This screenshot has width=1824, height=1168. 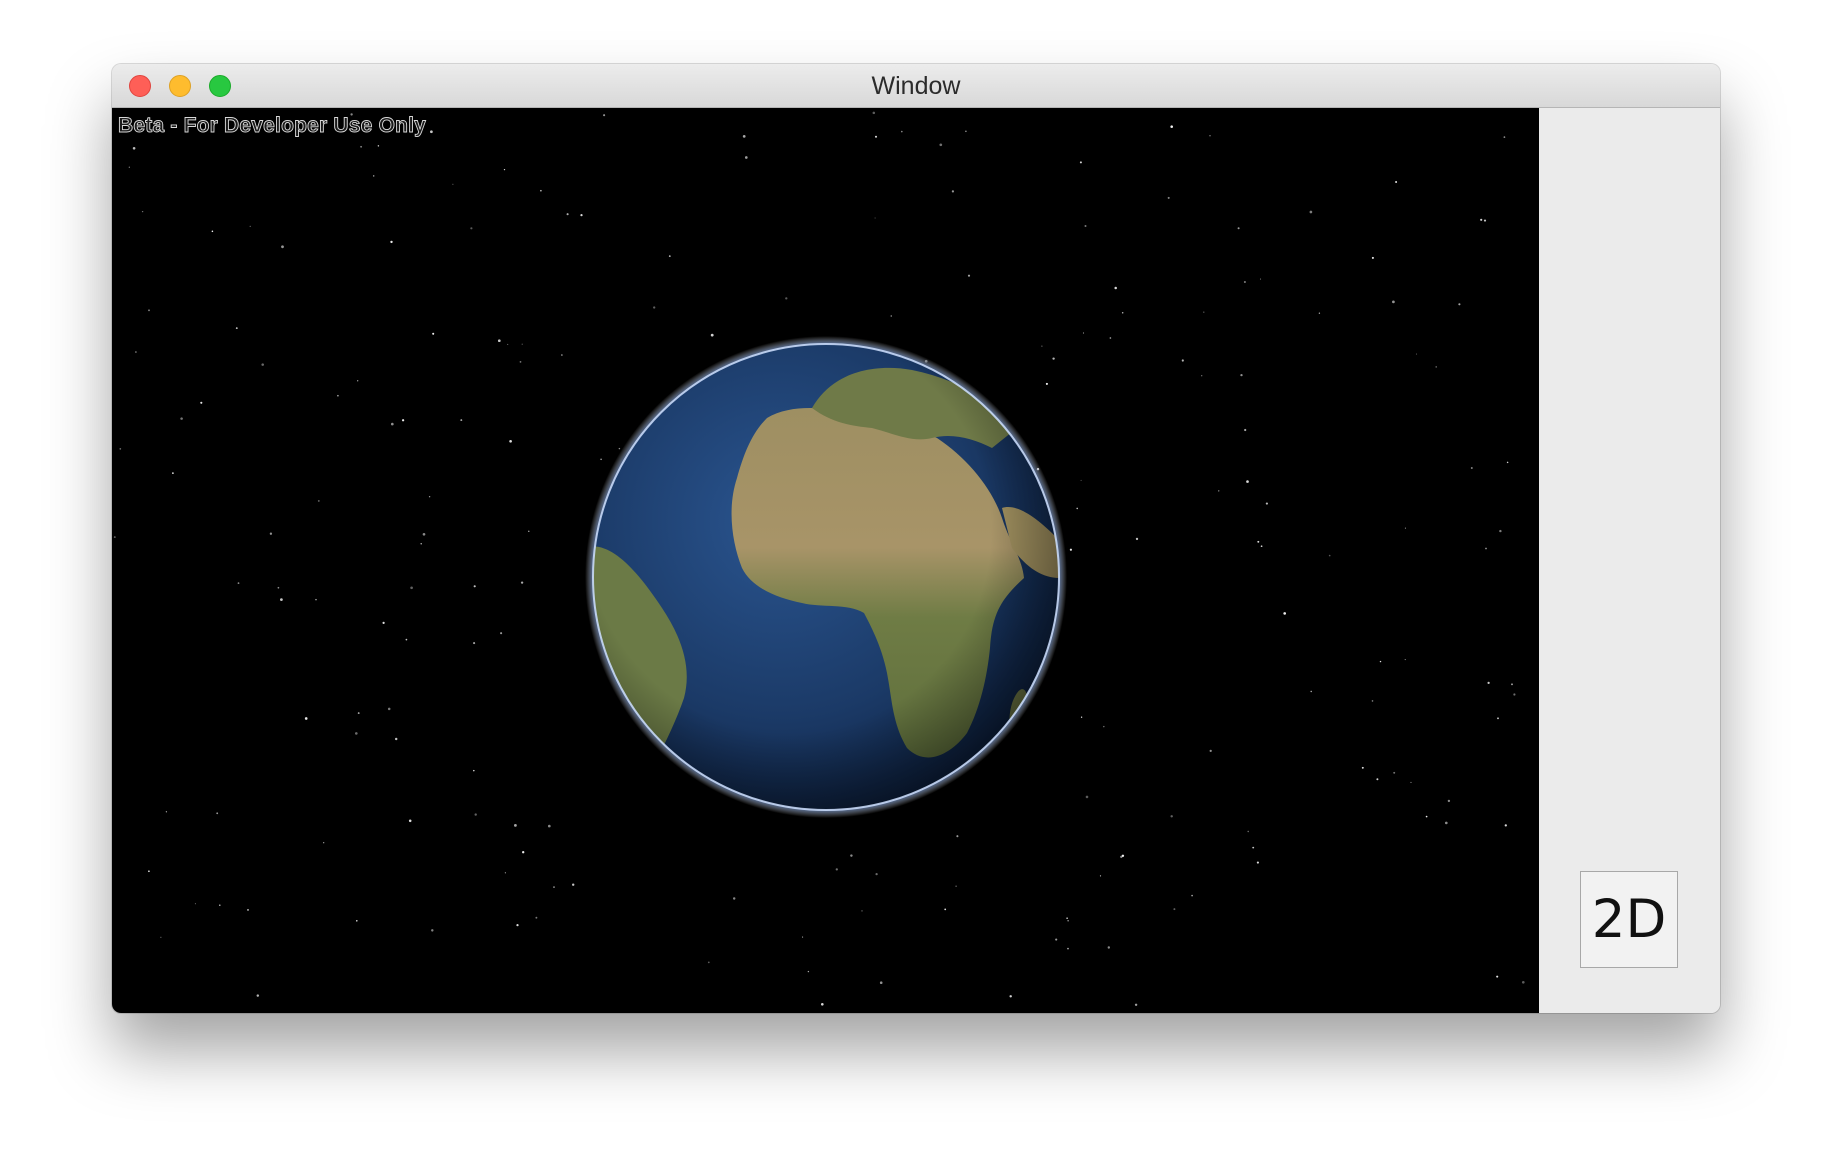 I want to click on earth-globe-icon, so click(x=824, y=577).